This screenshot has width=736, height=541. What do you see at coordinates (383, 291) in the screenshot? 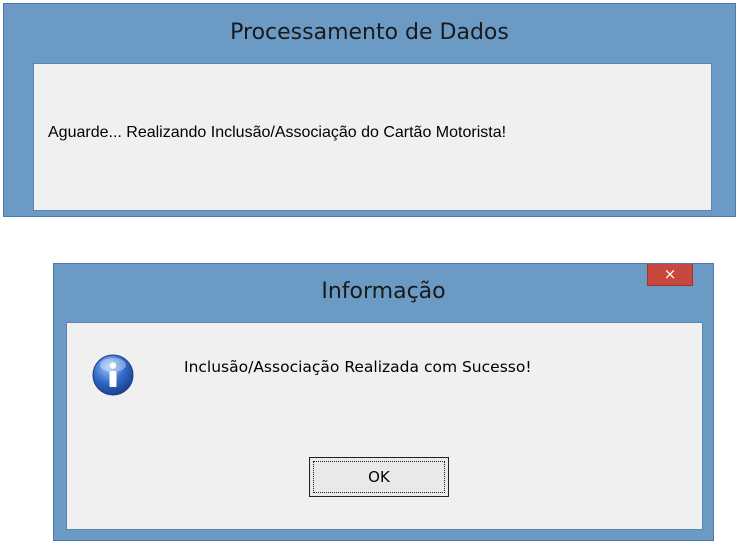
I see `info-dialog-title: Informação` at bounding box center [383, 291].